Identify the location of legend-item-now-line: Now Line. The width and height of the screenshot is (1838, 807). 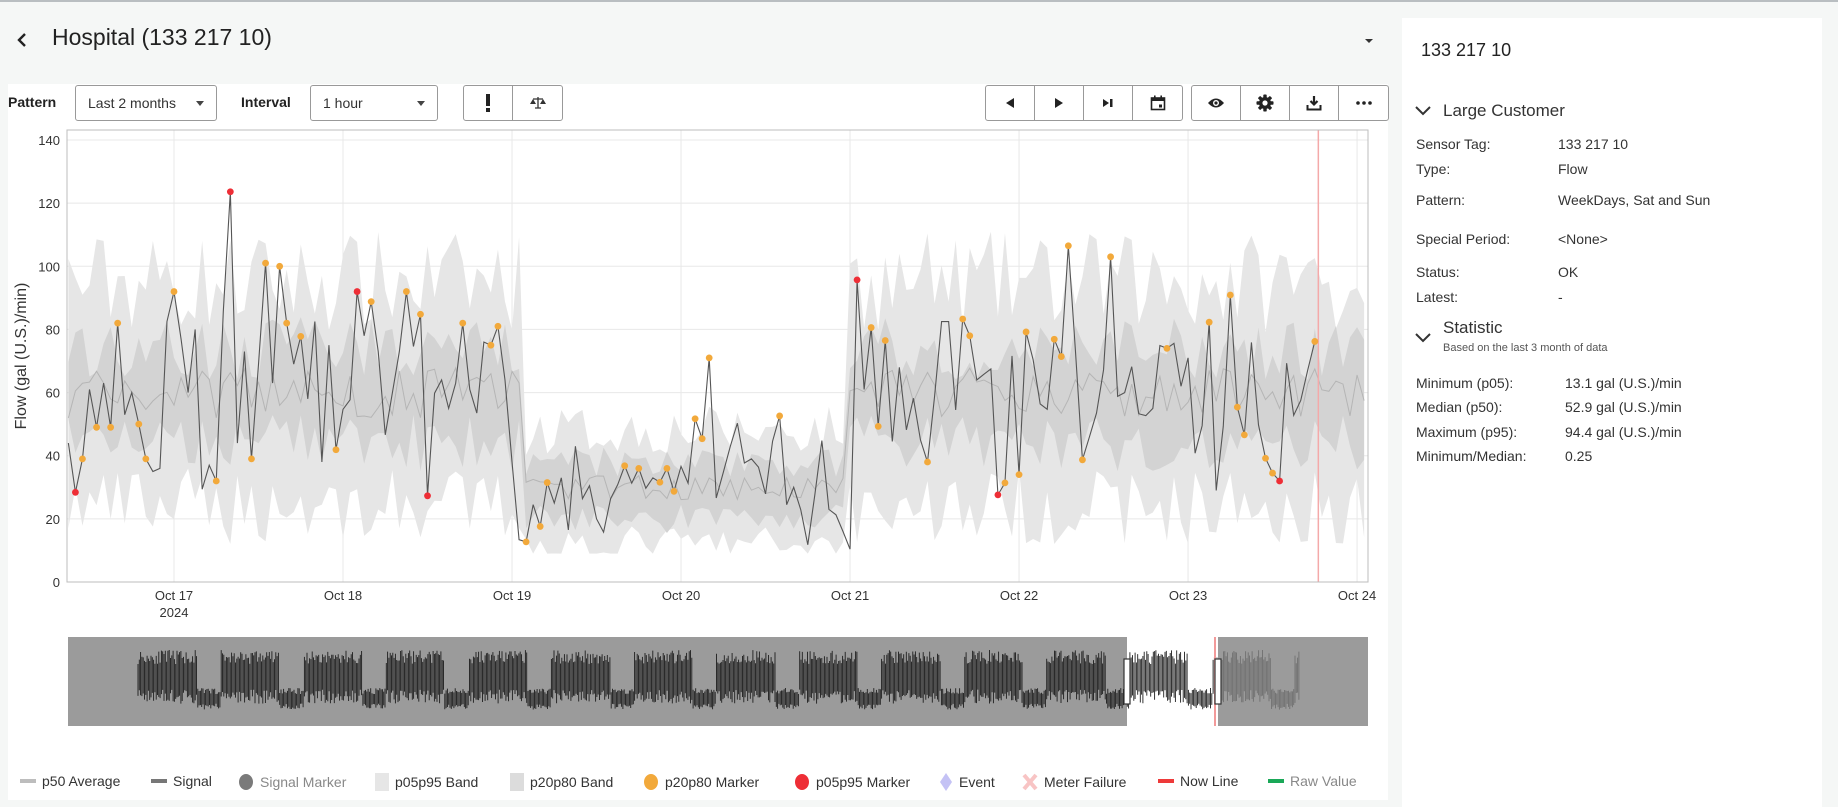
(1198, 781).